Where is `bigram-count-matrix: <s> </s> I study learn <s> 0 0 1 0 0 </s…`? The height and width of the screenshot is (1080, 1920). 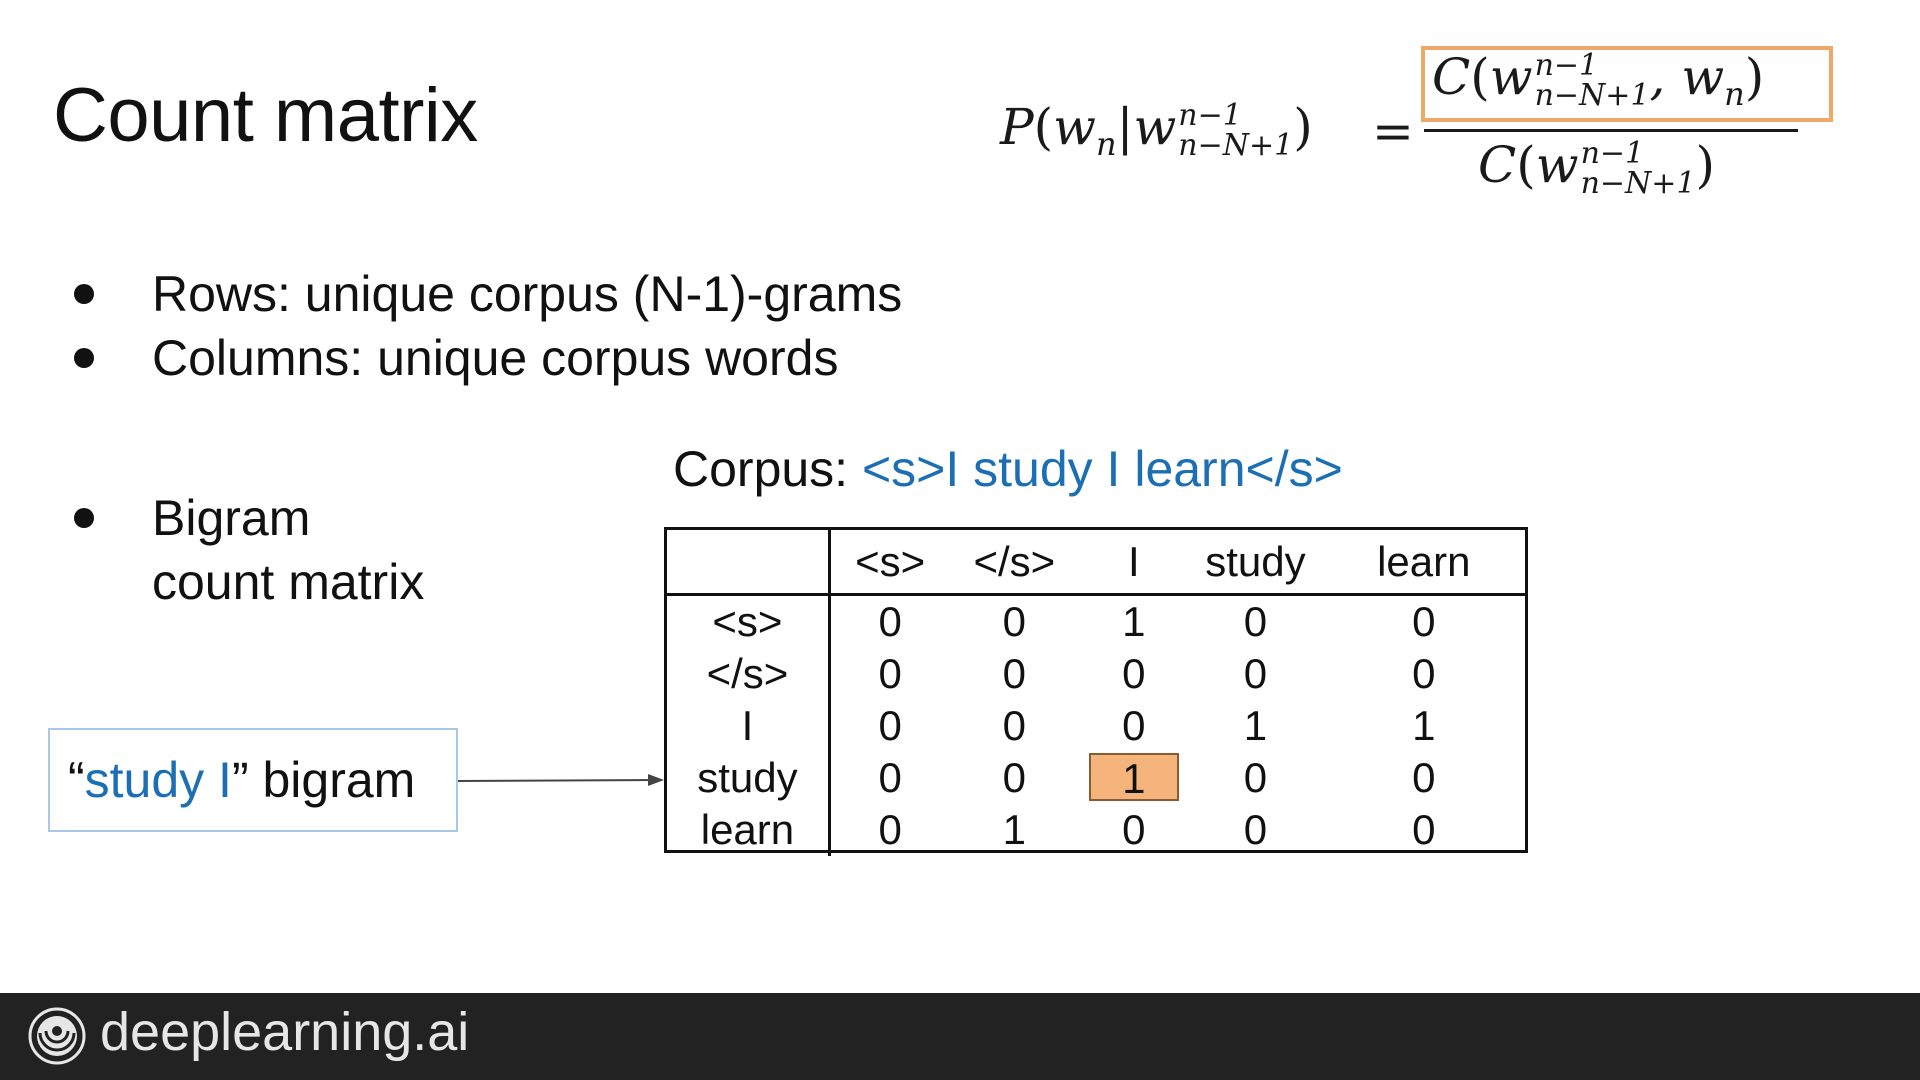 bigram-count-matrix: <s> </s> I study learn <s> 0 0 1 0 0 </s… is located at coordinates (1096, 691).